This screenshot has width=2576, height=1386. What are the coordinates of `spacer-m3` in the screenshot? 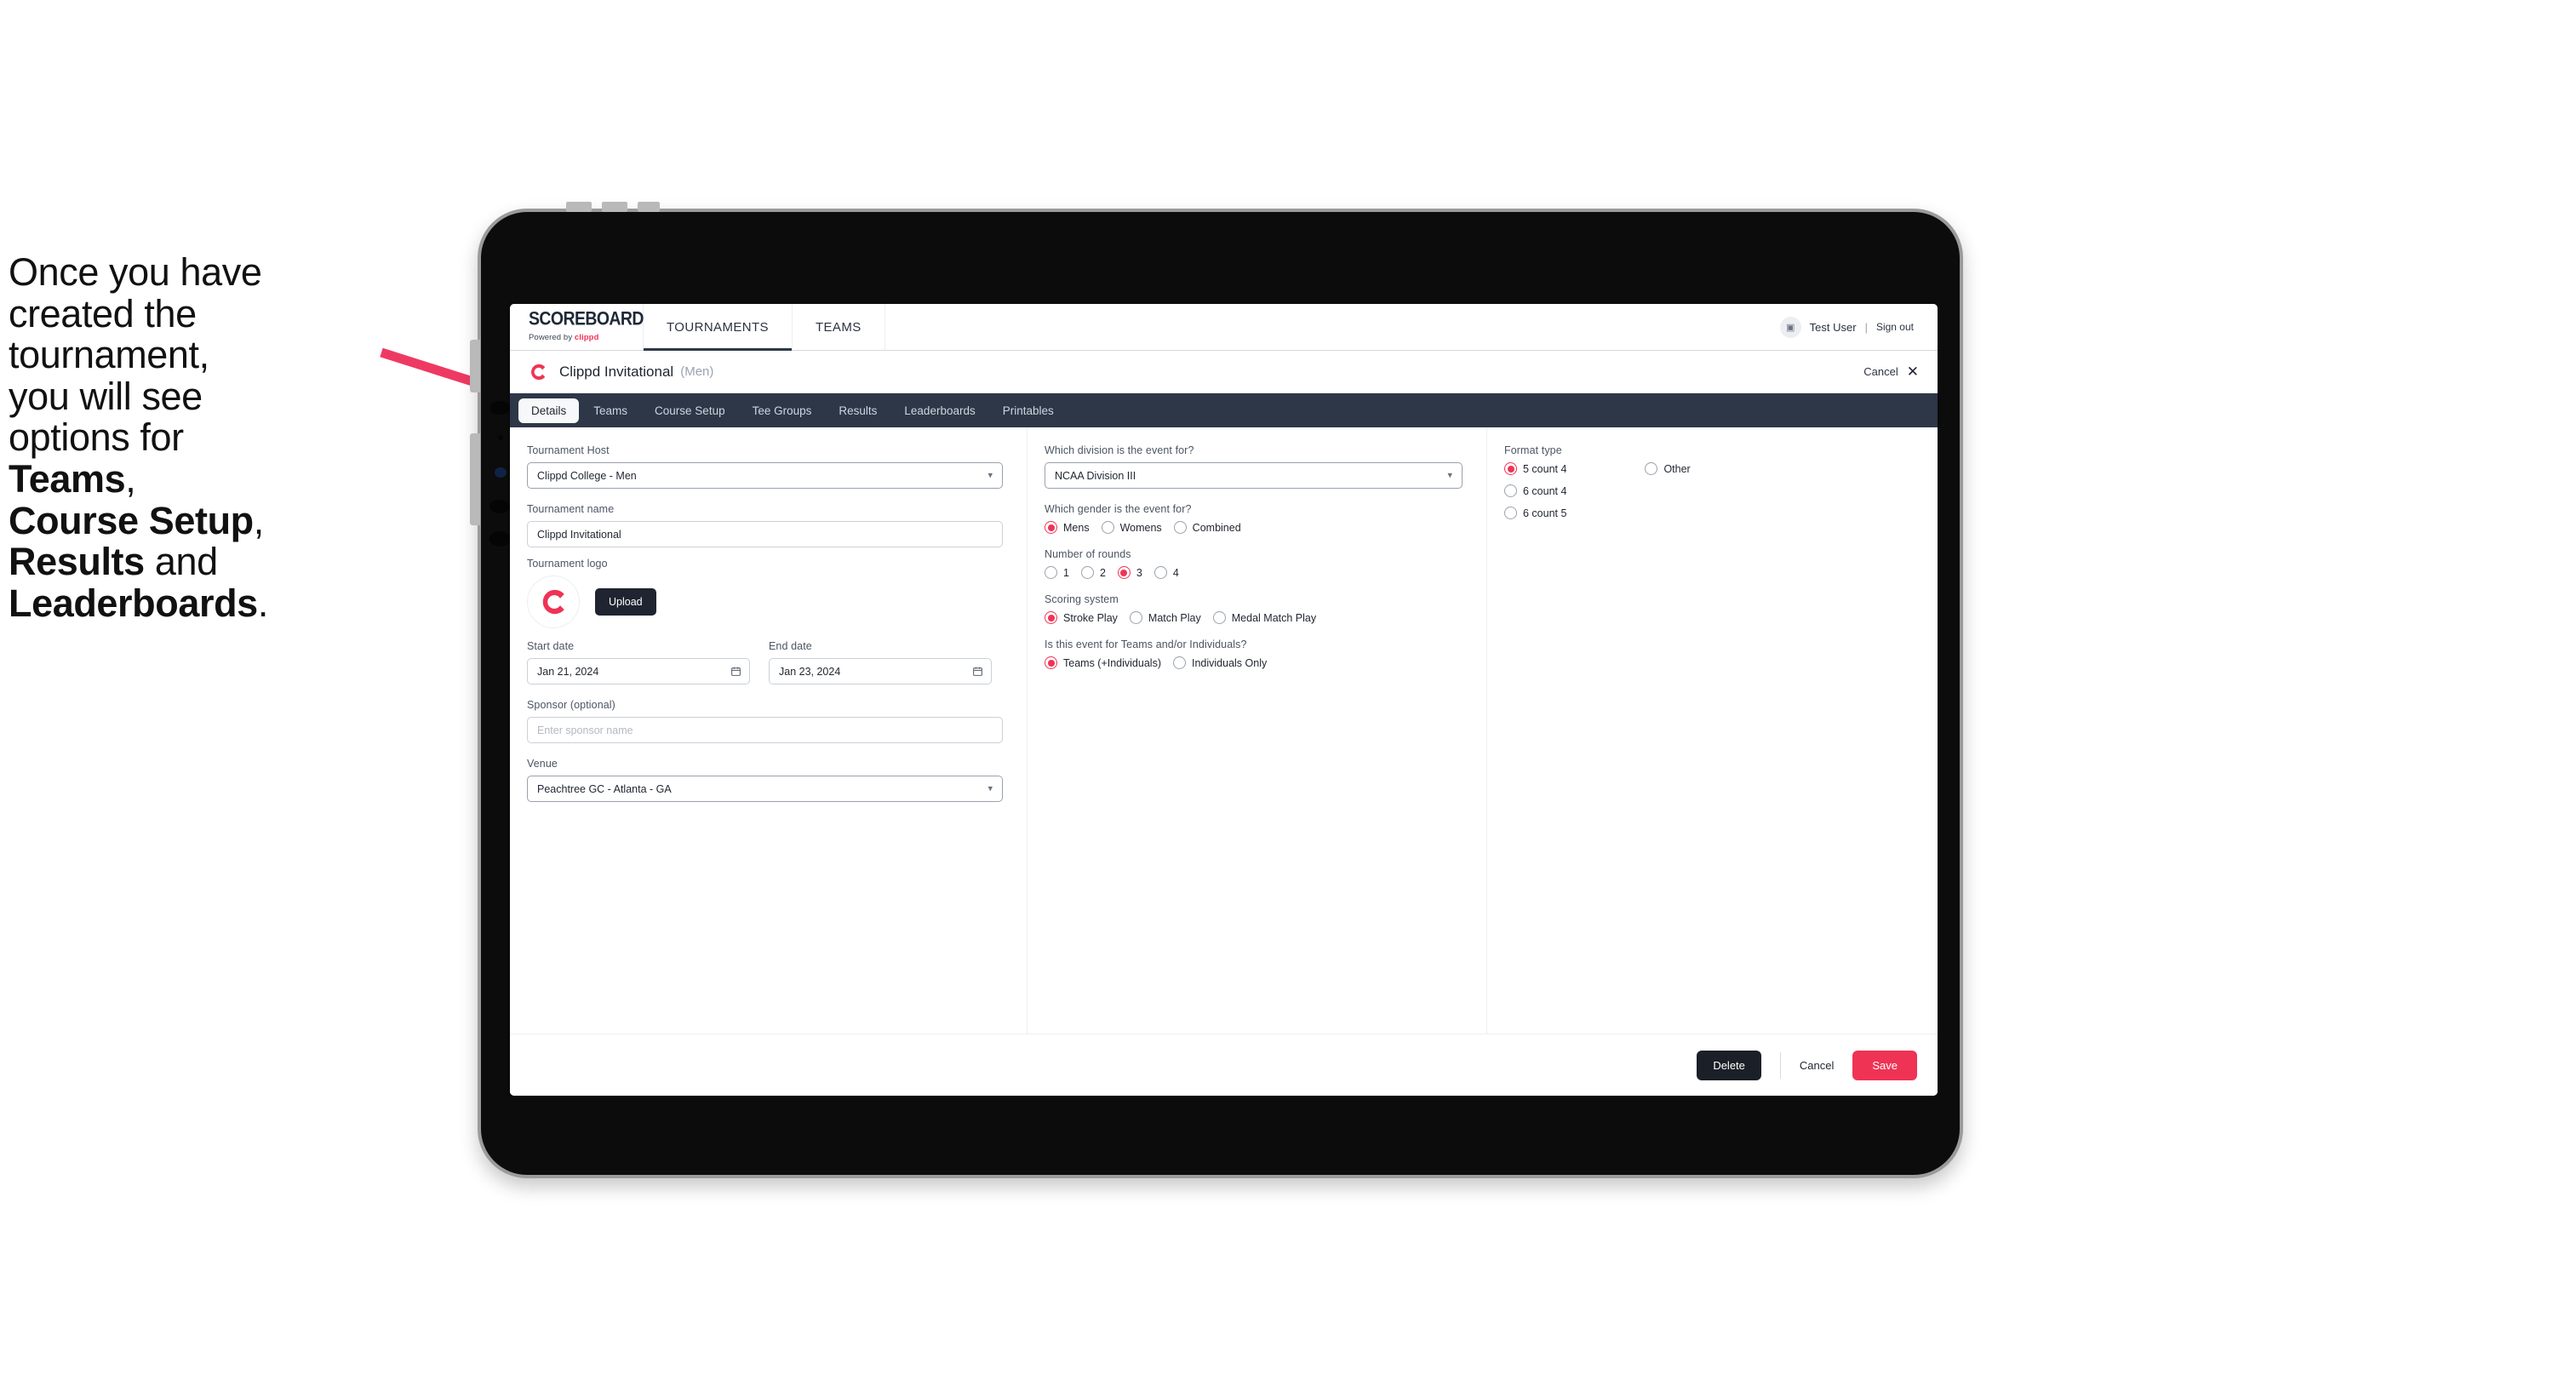 It's located at (1254, 586).